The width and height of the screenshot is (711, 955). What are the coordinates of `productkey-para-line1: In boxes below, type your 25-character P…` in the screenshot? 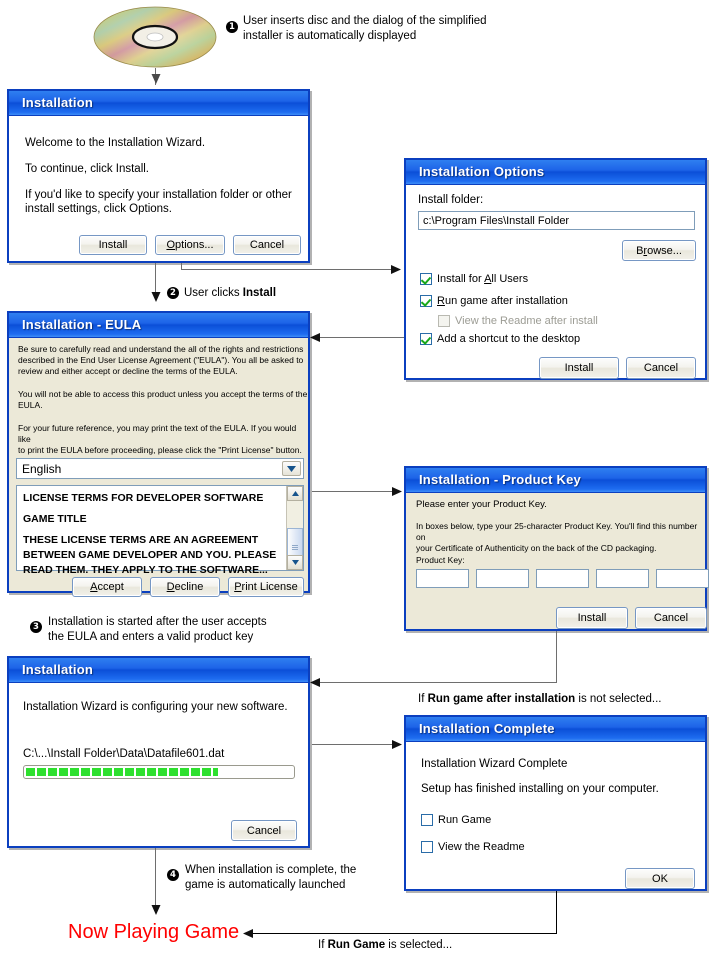 It's located at (557, 531).